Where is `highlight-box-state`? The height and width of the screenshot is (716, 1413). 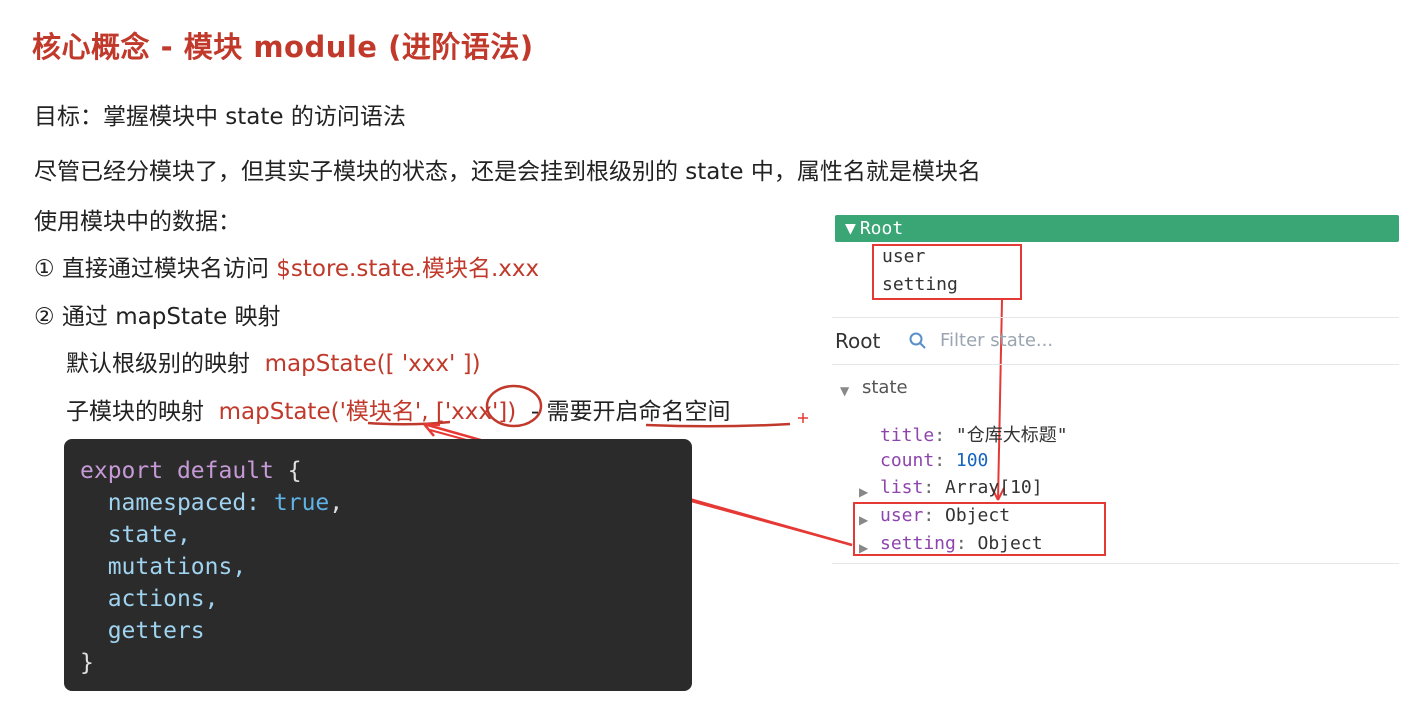
highlight-box-state is located at coordinates (979, 529).